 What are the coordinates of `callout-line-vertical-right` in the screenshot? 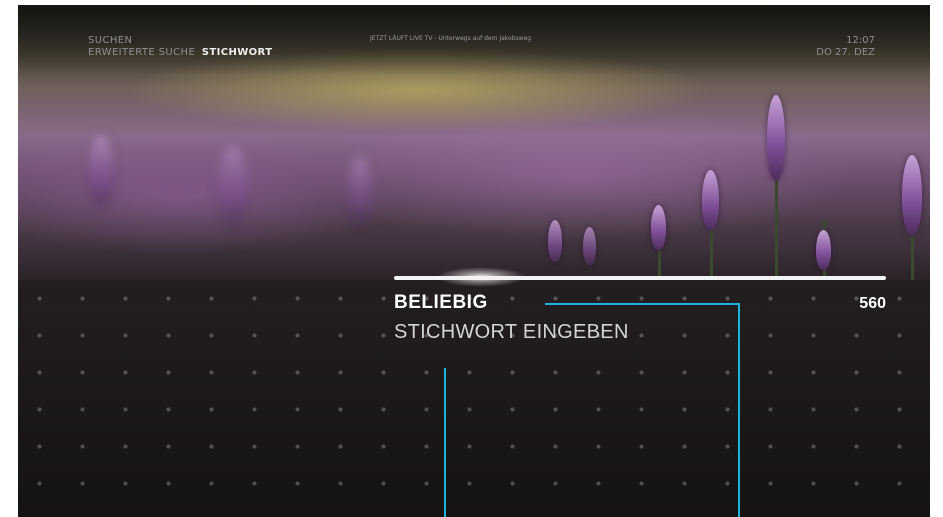 It's located at (739, 410).